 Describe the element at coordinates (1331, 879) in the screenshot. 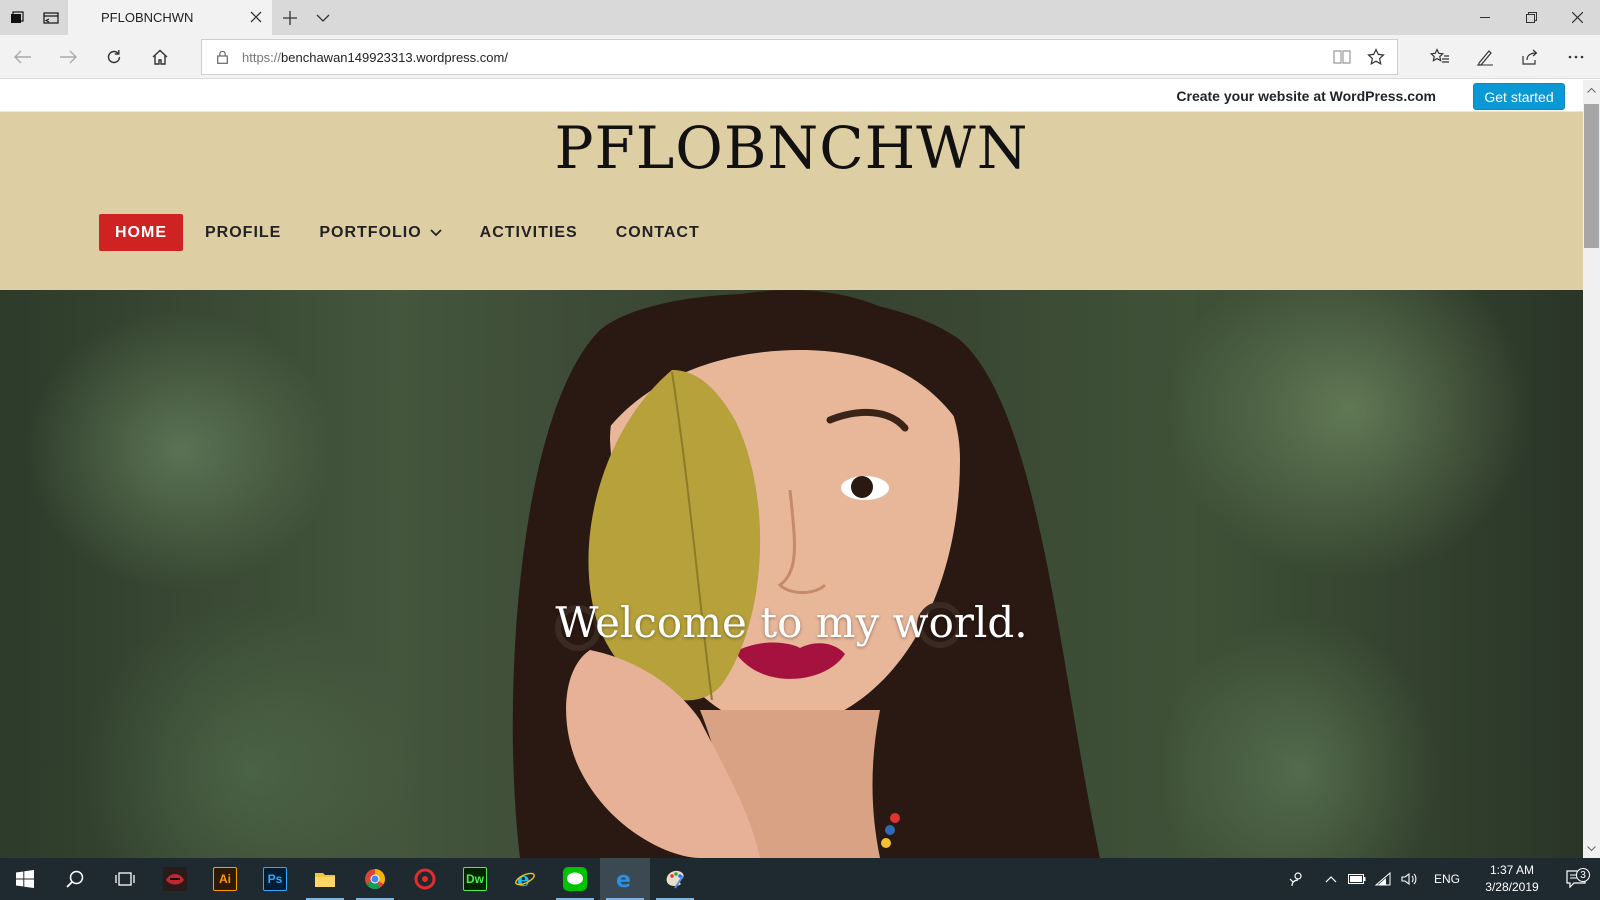

I see `show-hidden-icons-chevron-icon` at that location.